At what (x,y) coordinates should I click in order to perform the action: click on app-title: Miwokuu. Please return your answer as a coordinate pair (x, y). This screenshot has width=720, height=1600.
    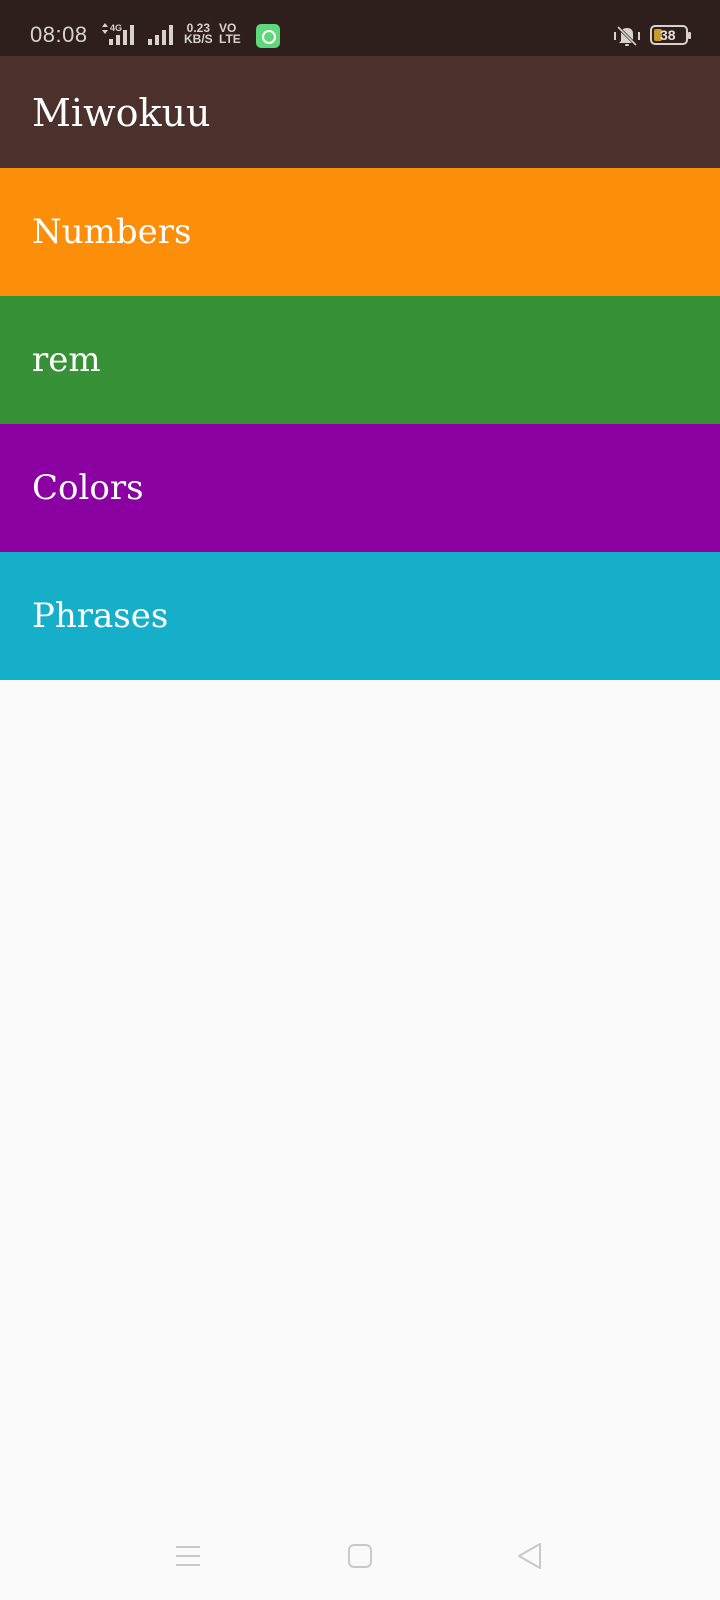
    Looking at the image, I should click on (121, 113).